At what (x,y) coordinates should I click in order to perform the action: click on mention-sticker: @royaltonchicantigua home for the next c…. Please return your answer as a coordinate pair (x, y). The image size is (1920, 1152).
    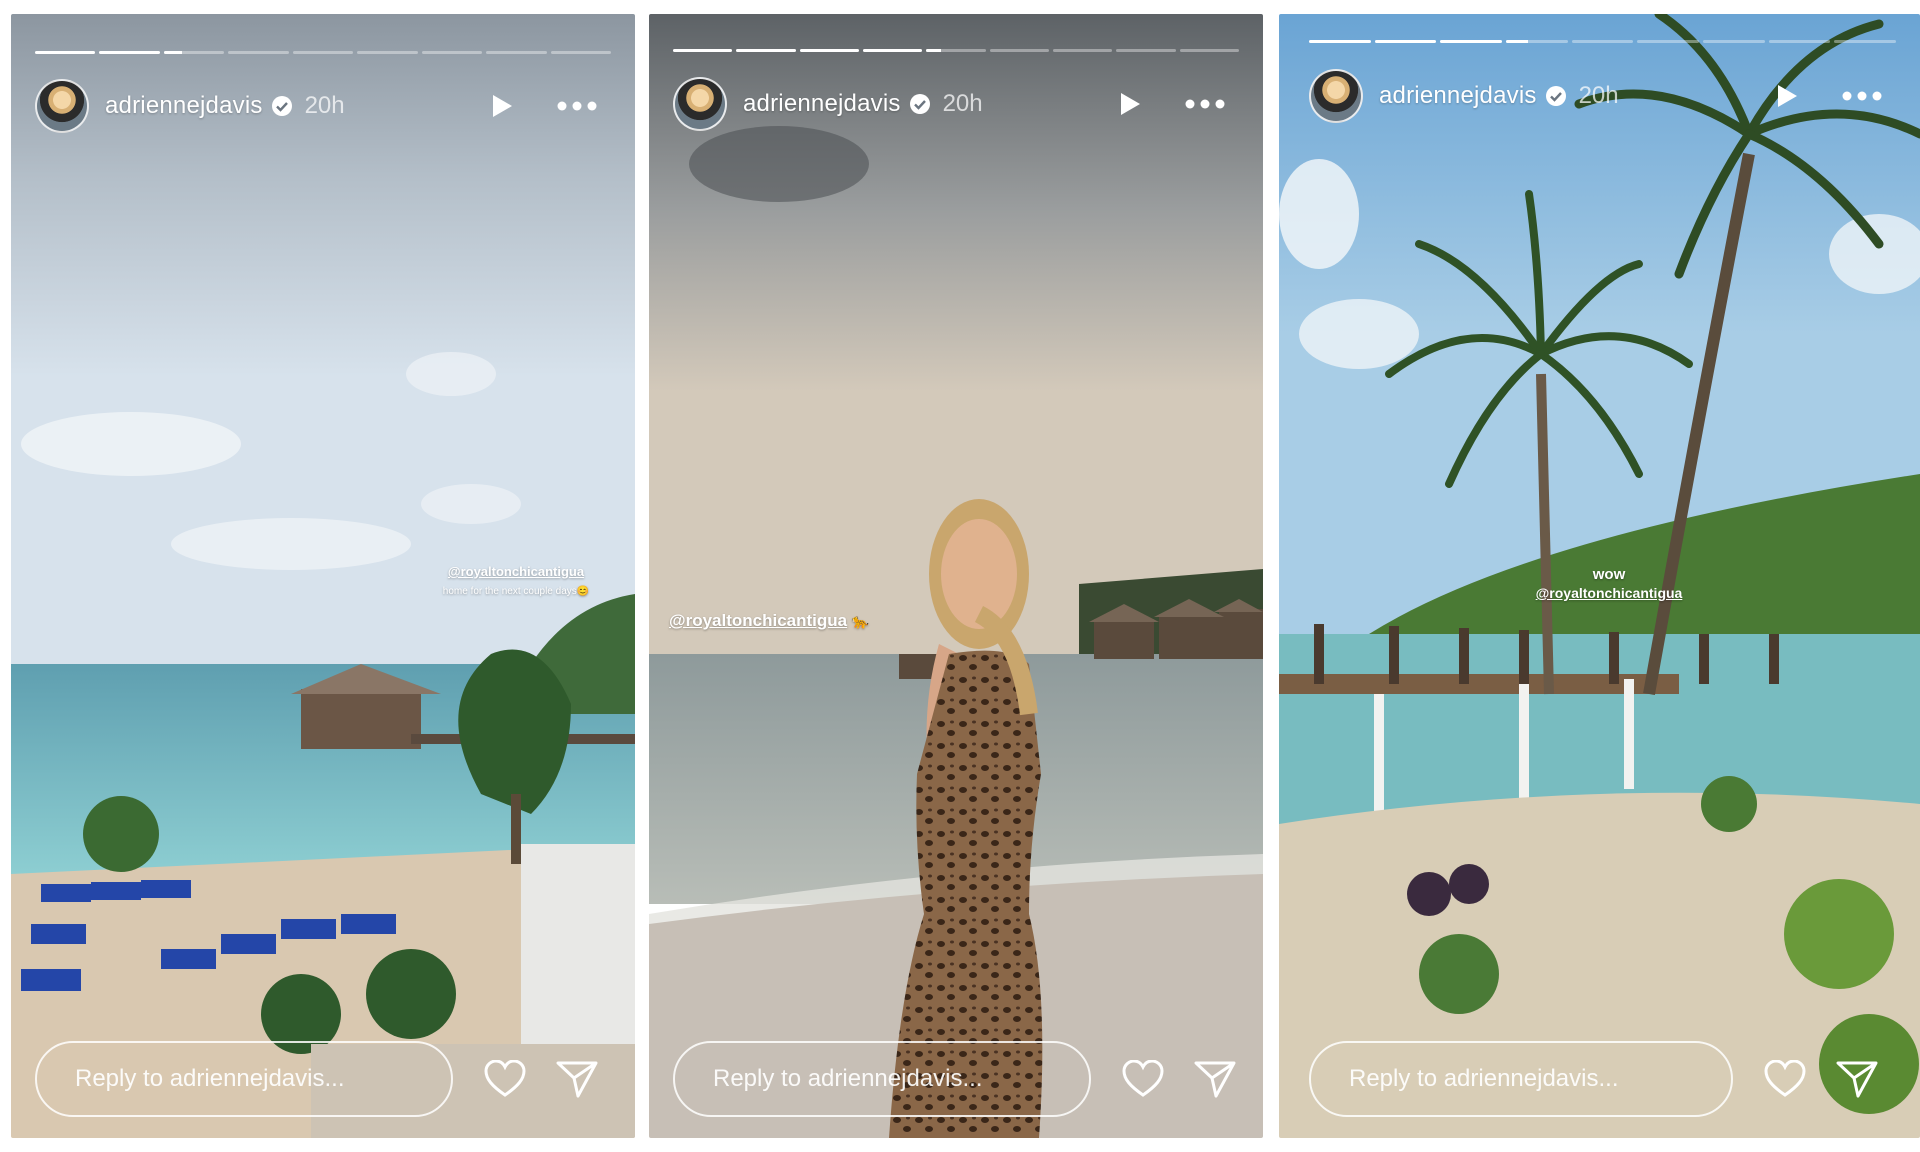
    Looking at the image, I should click on (516, 581).